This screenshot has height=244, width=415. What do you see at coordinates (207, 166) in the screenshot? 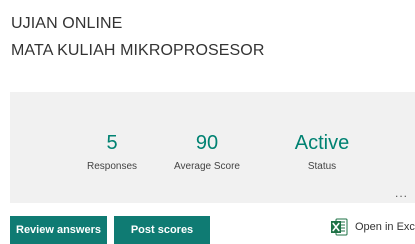
I see `average-score-label: Average Score` at bounding box center [207, 166].